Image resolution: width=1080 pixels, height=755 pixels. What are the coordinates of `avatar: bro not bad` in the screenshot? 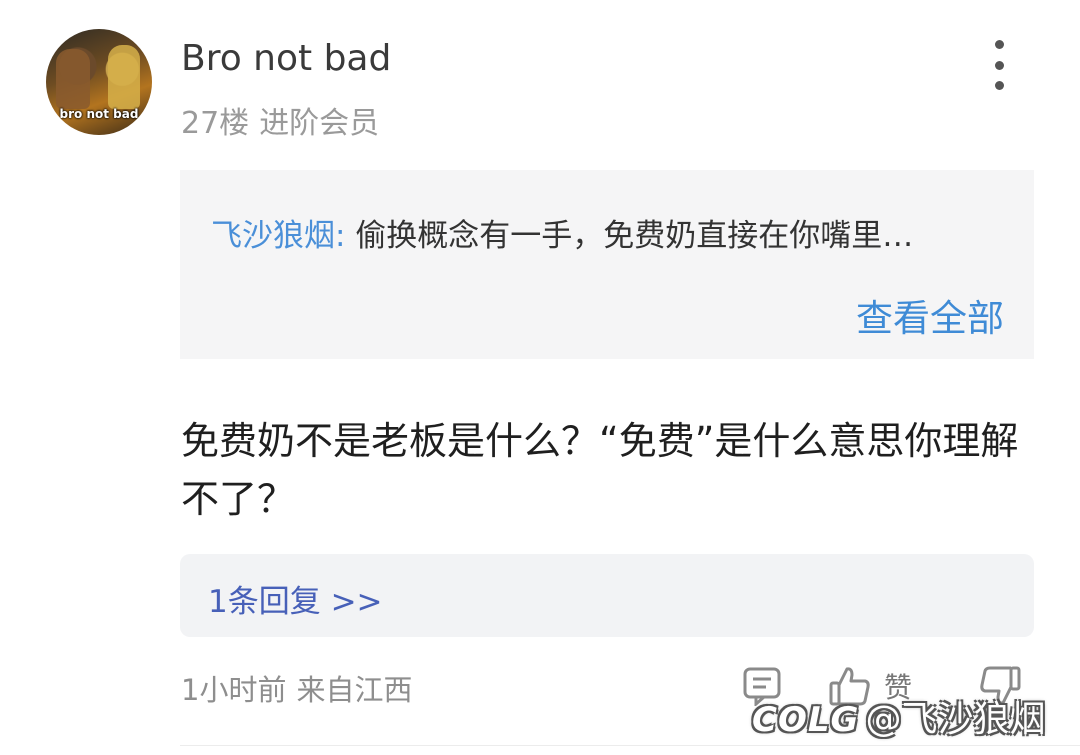 It's located at (99, 82).